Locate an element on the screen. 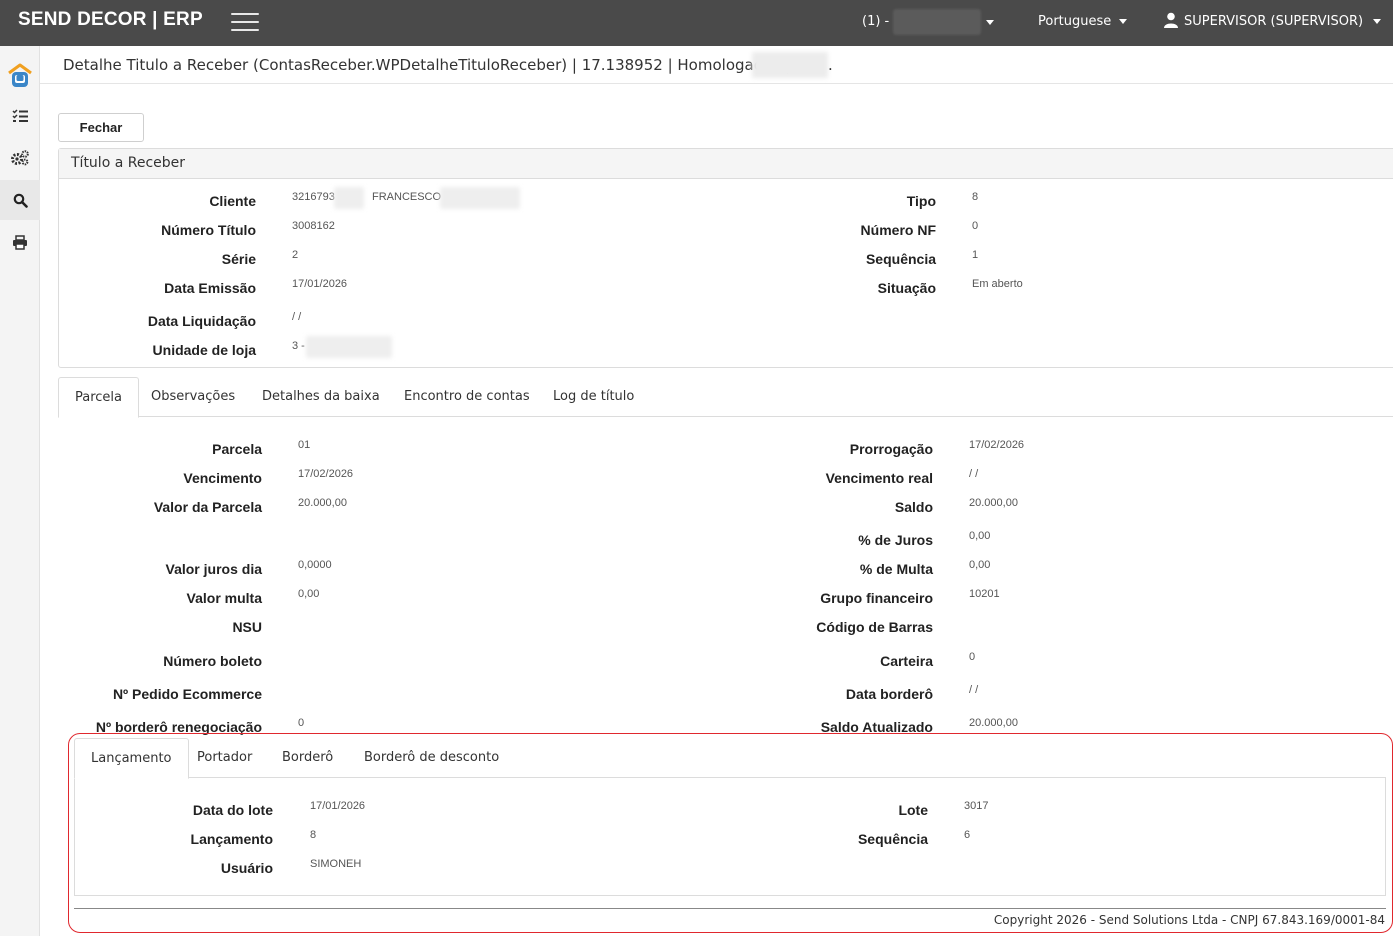 This screenshot has height=936, width=1393. numero-titulo-value: 3008162 is located at coordinates (313, 226).